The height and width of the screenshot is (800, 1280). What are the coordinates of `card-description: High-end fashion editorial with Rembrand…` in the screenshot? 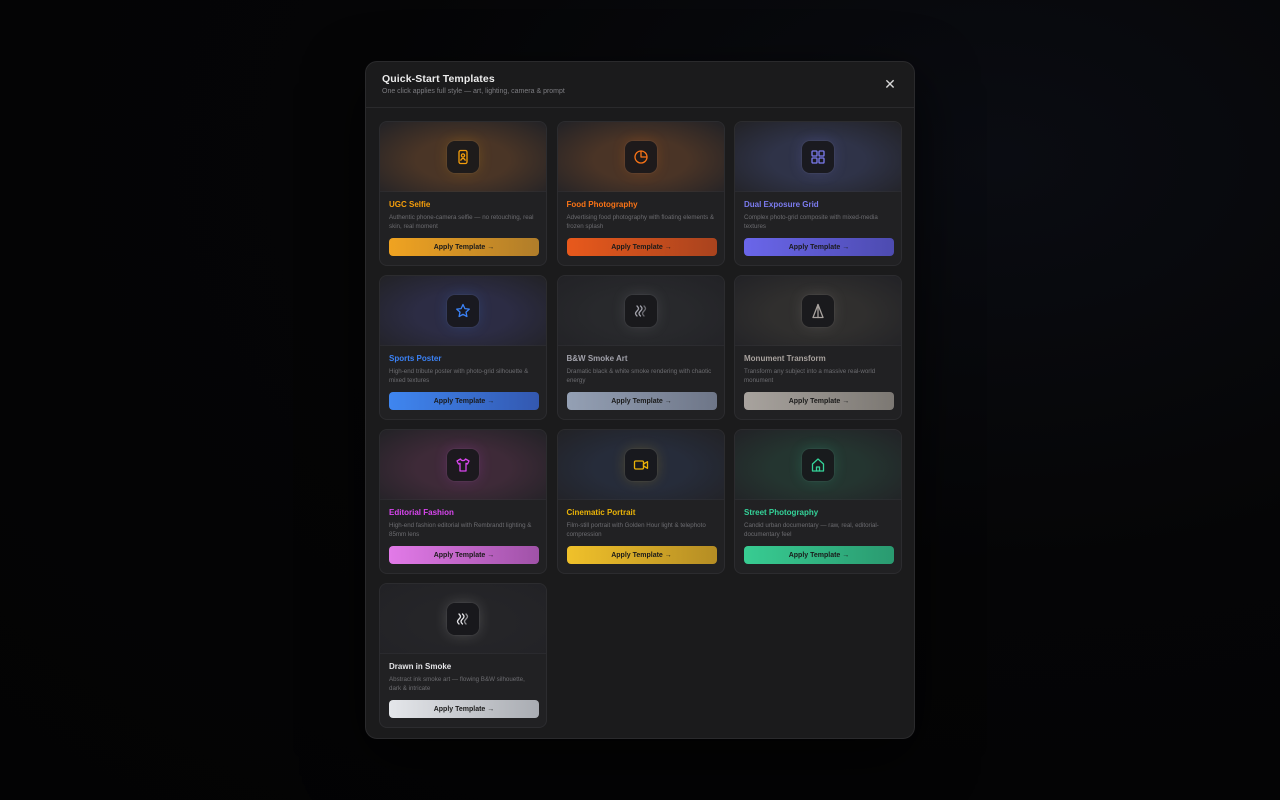 It's located at (460, 530).